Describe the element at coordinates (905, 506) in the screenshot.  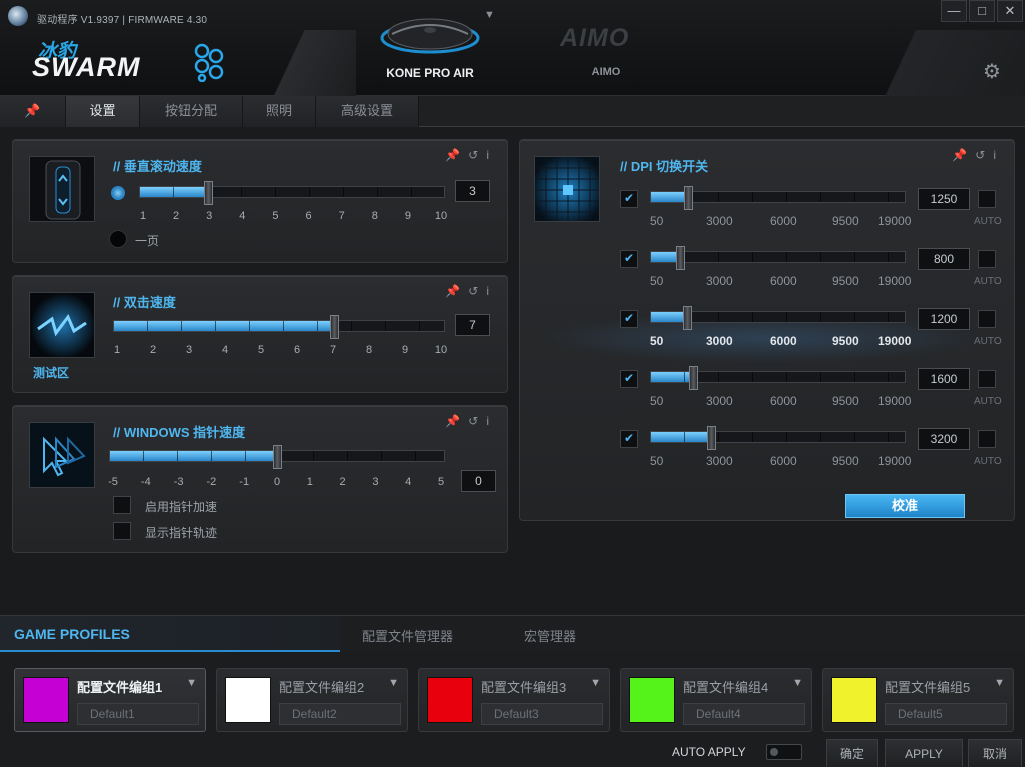
I see `calibrate-button: 校准` at that location.